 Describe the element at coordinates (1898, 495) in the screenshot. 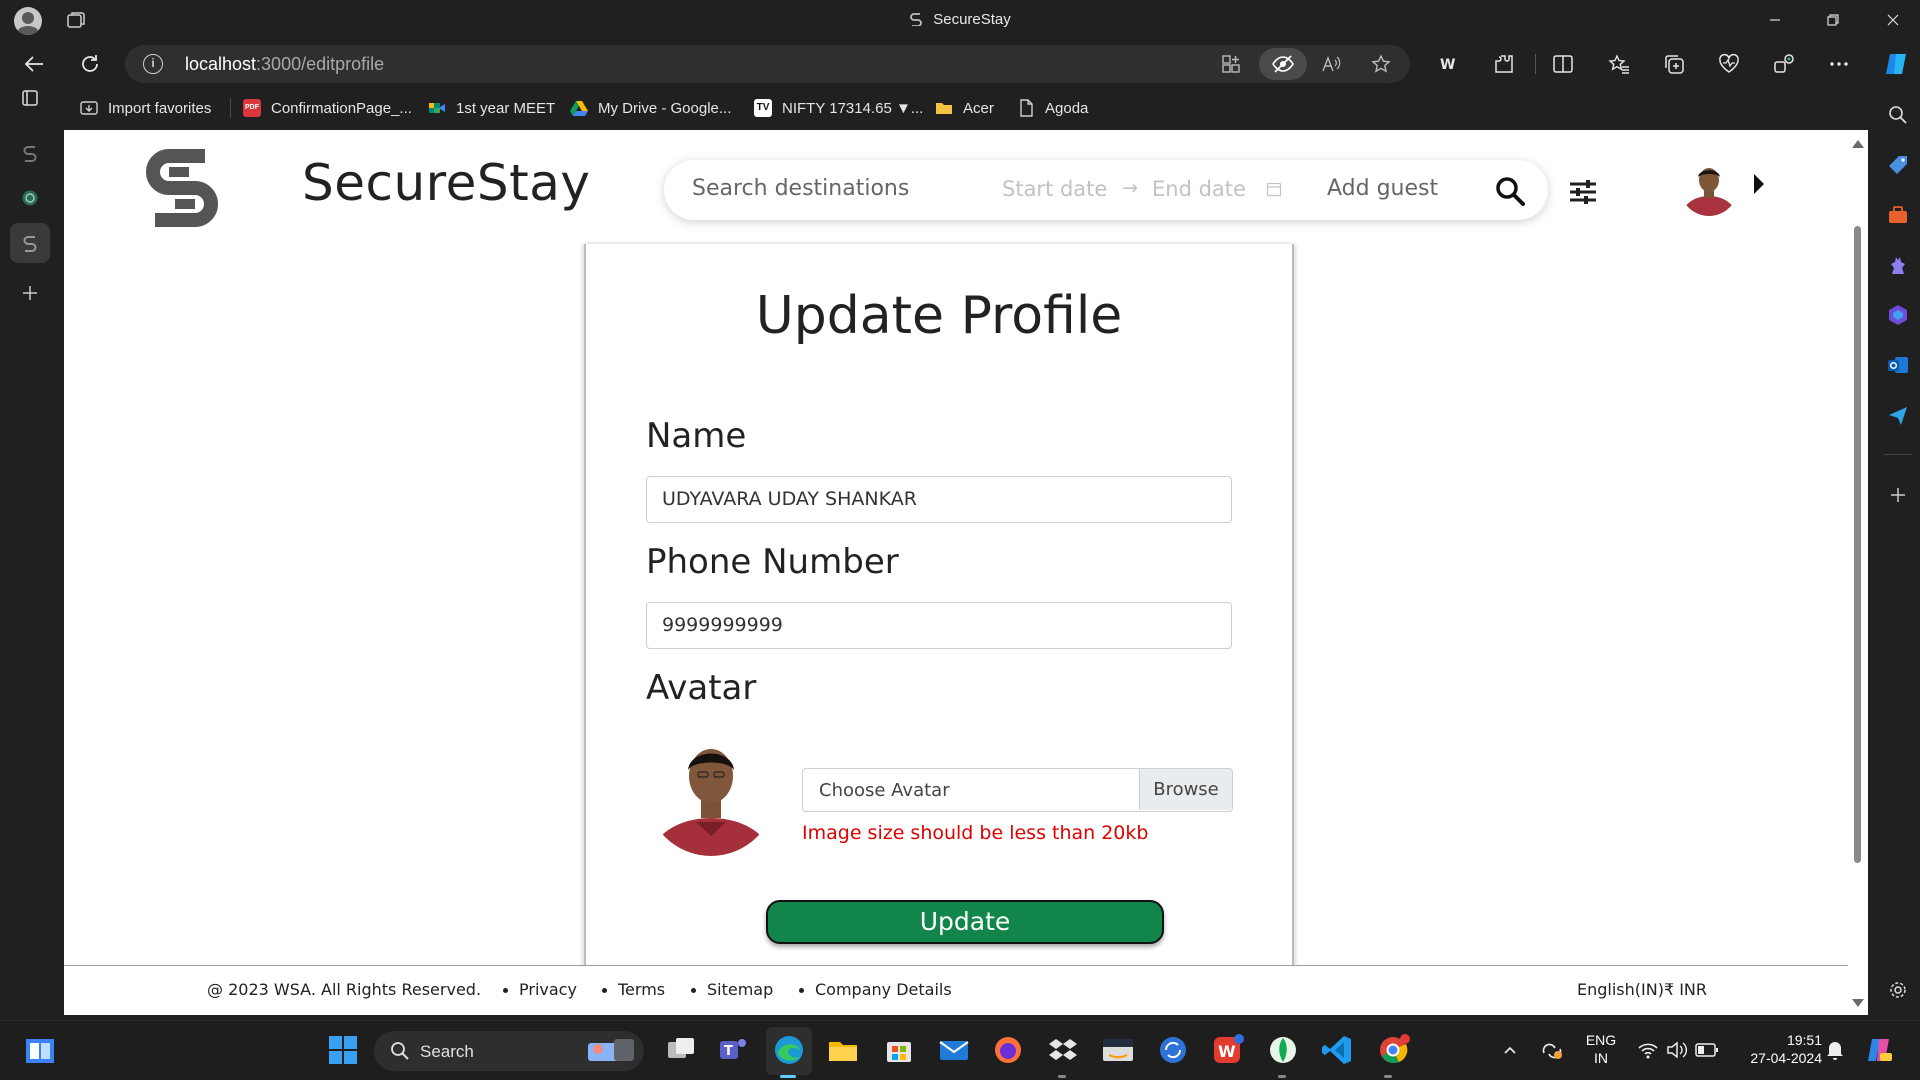

I see `add-sidebar-app-icon` at that location.